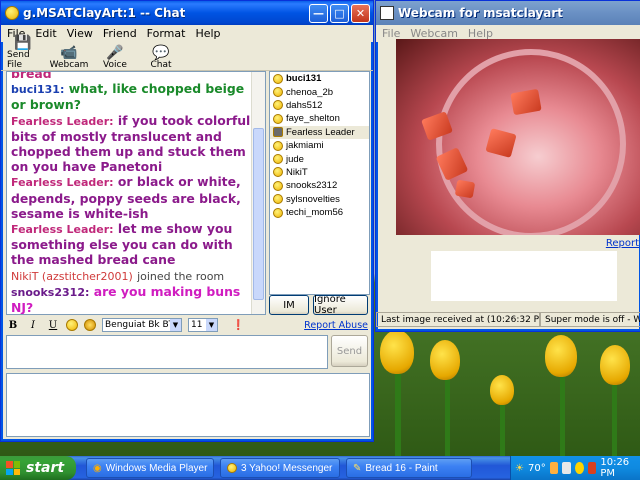 Image resolution: width=640 pixels, height=480 pixels. I want to click on send-file-button: 💾 Send File, so click(23, 53).